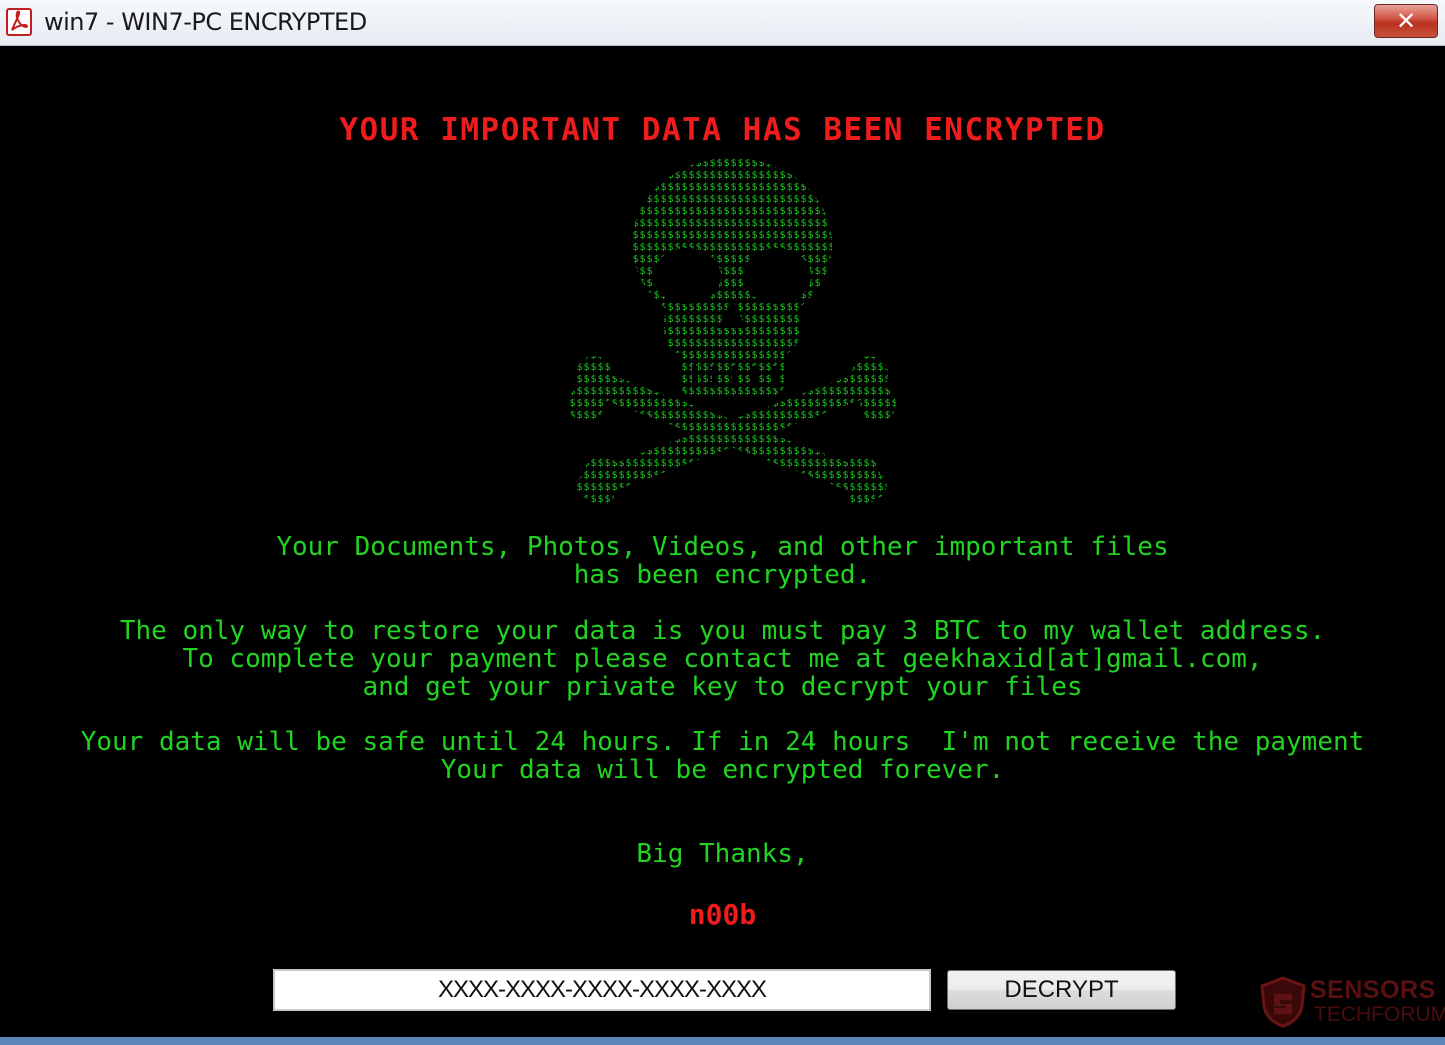  Describe the element at coordinates (602, 990) in the screenshot. I see `decryption-key-input` at that location.